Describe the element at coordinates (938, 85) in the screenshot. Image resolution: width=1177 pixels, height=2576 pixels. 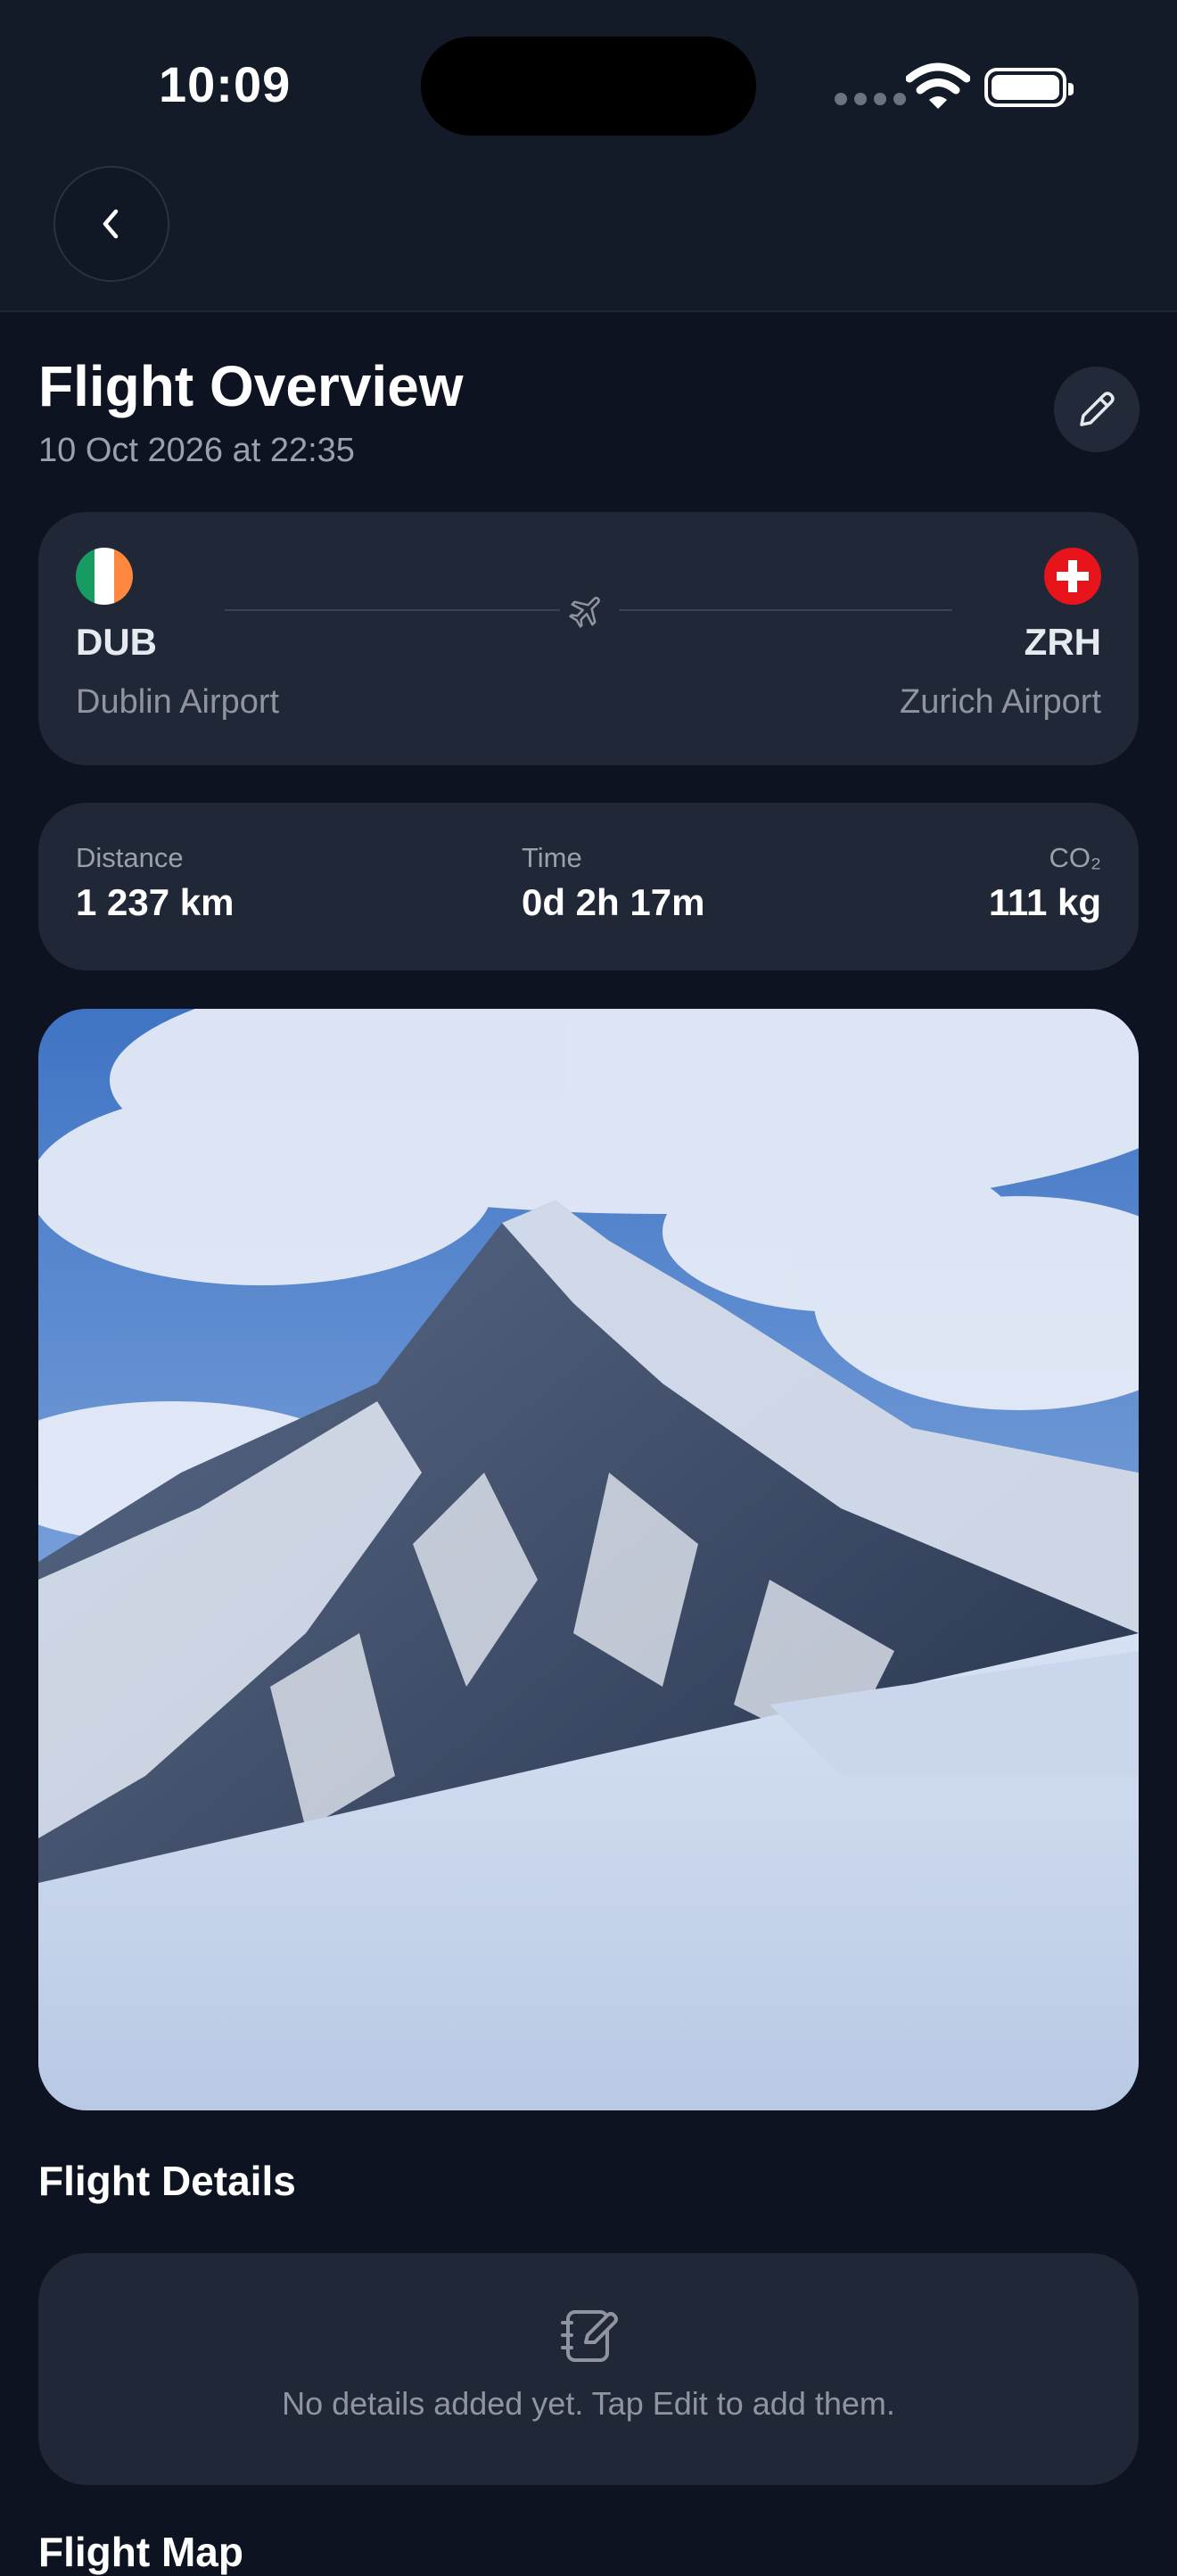
I see `wifi-icon` at that location.